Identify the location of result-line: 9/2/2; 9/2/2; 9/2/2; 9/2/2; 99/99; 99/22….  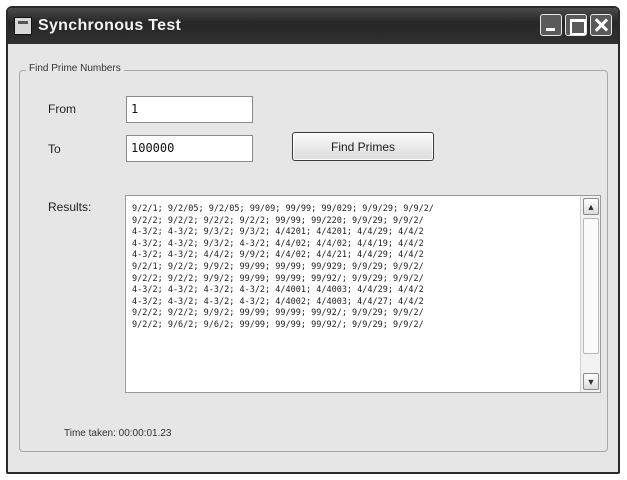
(278, 220).